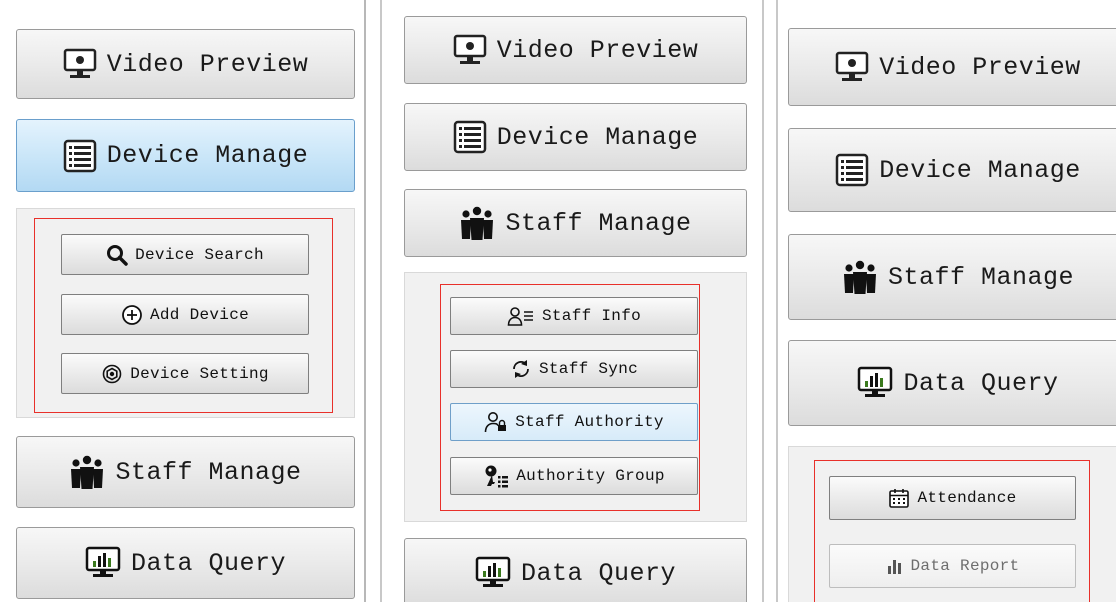 The image size is (1116, 602). I want to click on attendance-label: Attendance, so click(967, 498).